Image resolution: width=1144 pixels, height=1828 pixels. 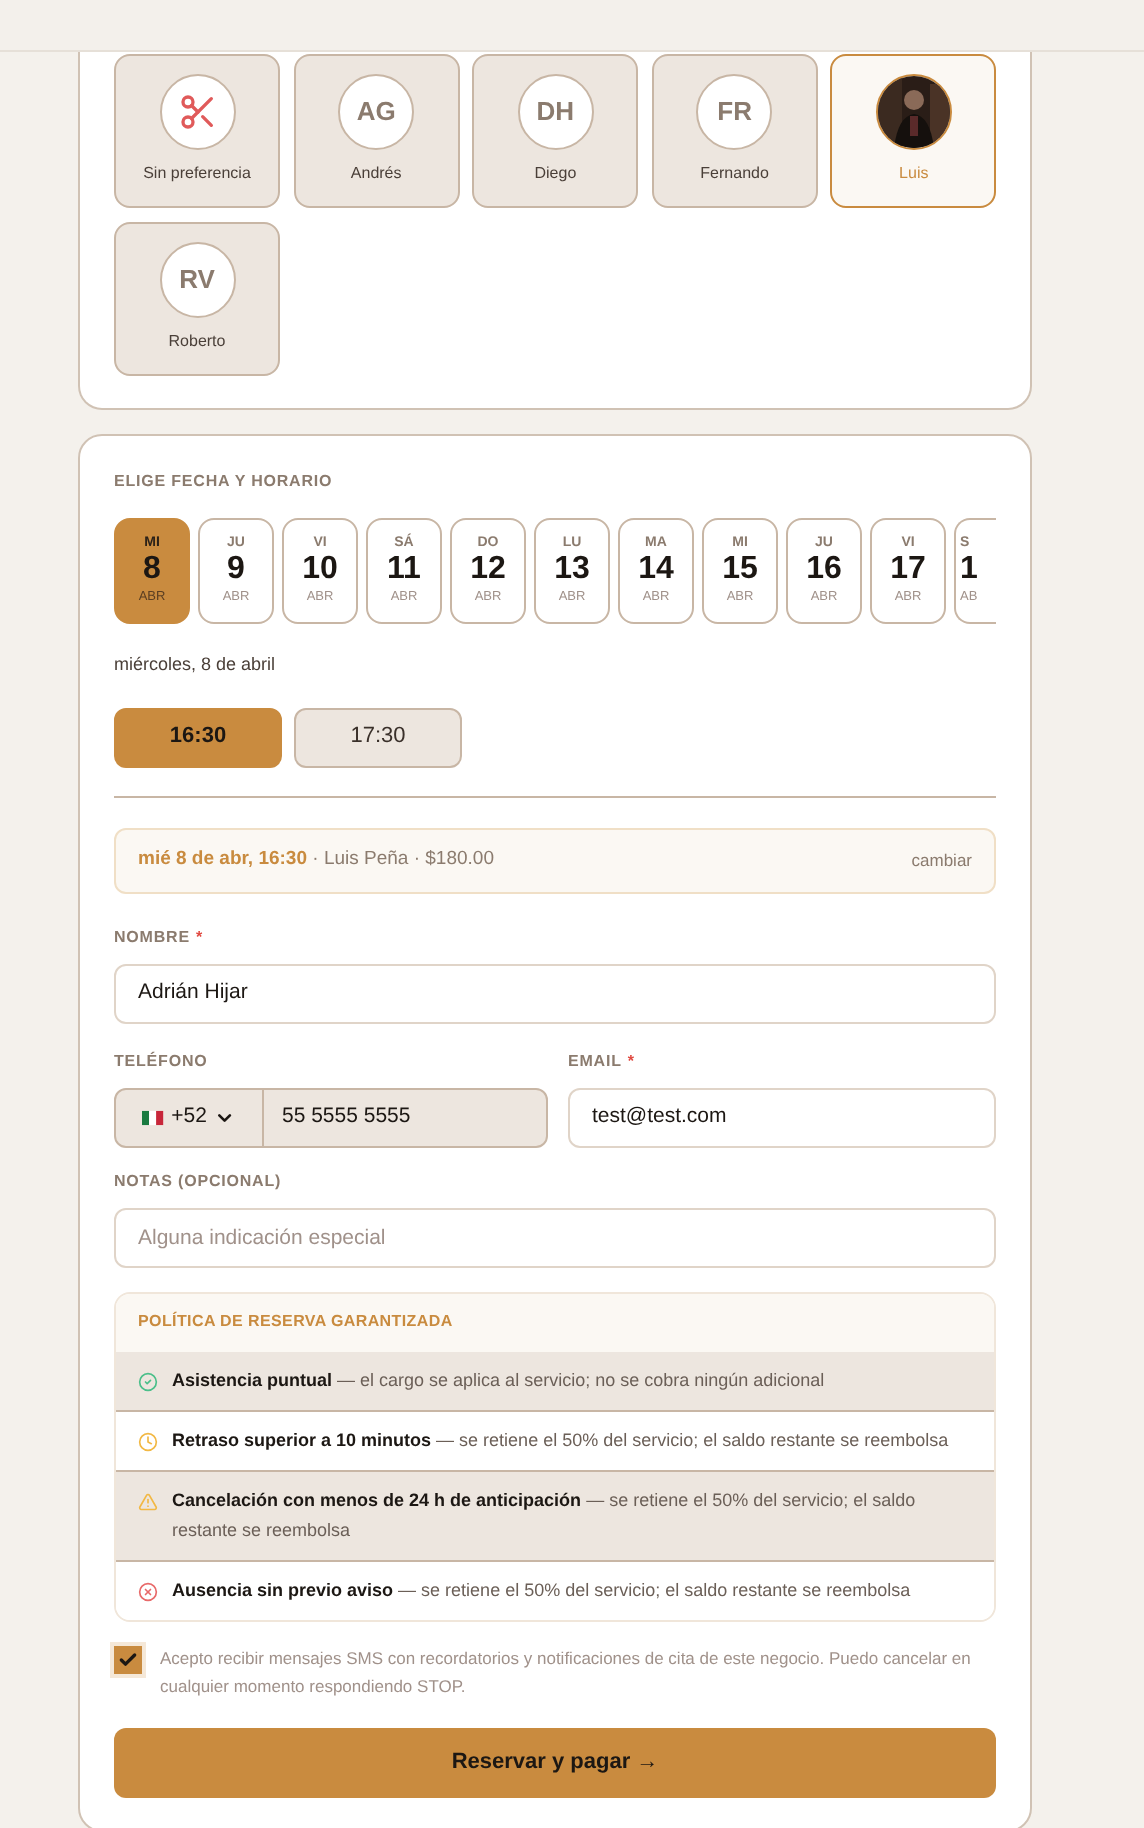 I want to click on email-field: test@test.com, so click(x=782, y=1117).